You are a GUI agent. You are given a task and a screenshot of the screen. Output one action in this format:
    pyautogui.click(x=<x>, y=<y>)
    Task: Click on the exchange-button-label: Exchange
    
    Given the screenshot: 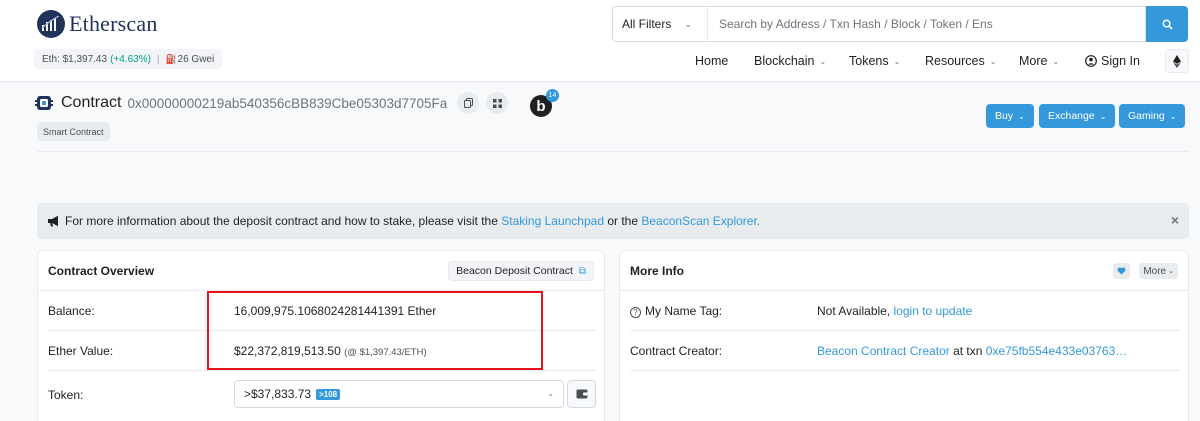 What is the action you would take?
    pyautogui.click(x=1071, y=116)
    